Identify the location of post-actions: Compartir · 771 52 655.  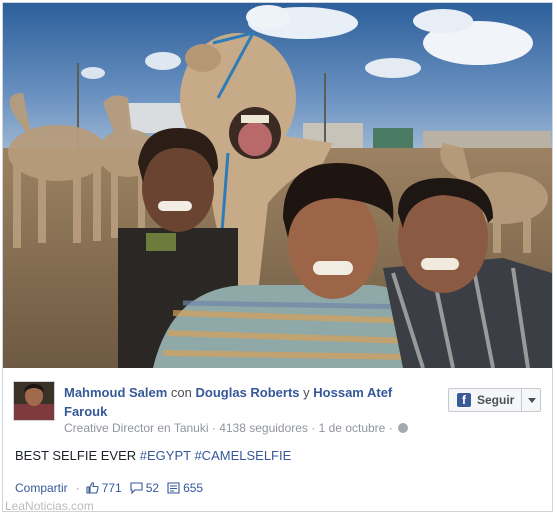
(113, 488).